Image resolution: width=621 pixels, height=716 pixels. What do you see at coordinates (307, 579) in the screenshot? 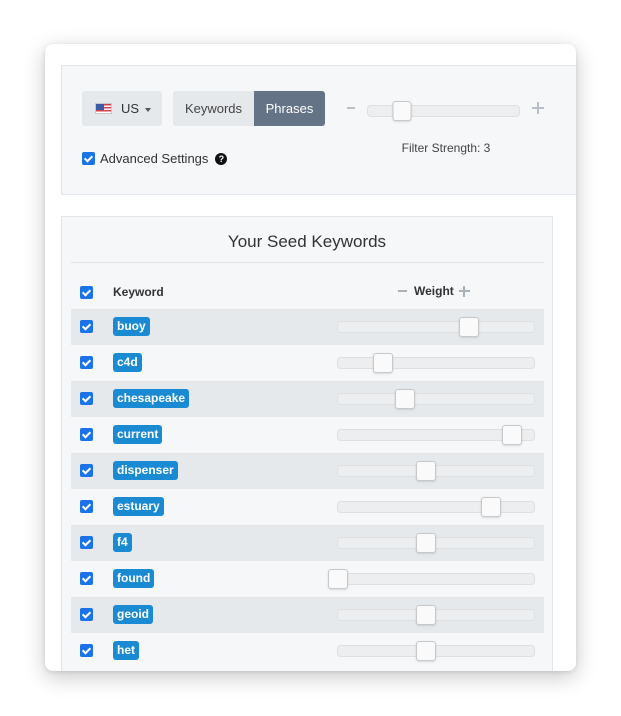
I see `keyword-row: found` at bounding box center [307, 579].